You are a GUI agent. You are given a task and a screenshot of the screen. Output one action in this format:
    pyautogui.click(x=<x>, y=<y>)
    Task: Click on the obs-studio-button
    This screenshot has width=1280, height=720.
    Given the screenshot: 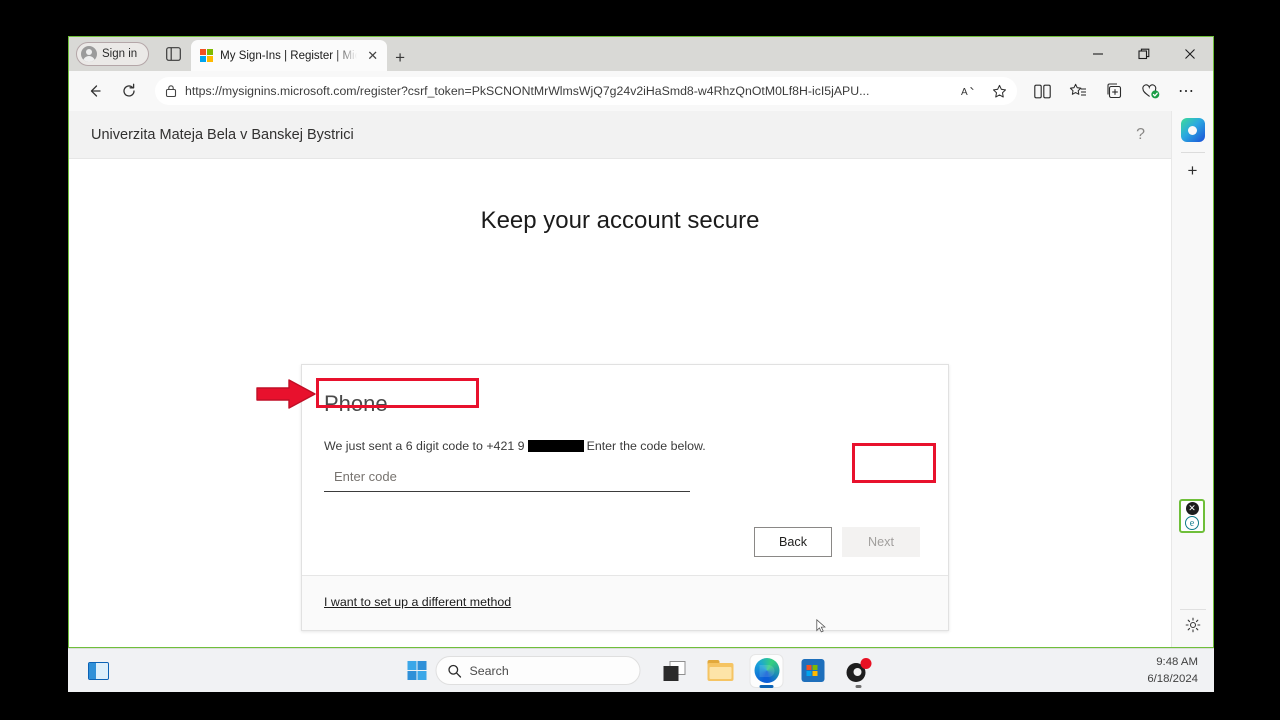 What is the action you would take?
    pyautogui.click(x=859, y=671)
    